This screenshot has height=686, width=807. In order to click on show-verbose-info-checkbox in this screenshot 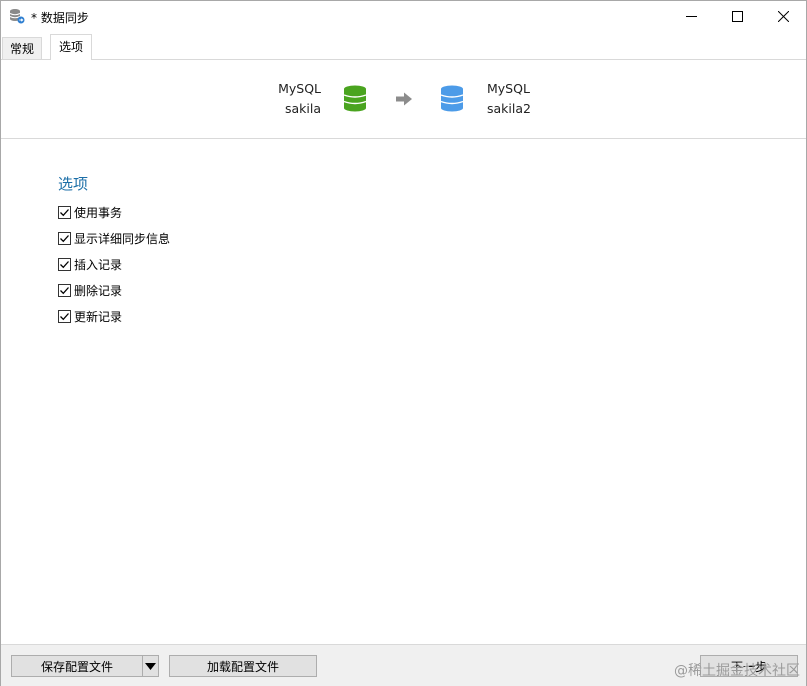, I will do `click(64, 238)`.